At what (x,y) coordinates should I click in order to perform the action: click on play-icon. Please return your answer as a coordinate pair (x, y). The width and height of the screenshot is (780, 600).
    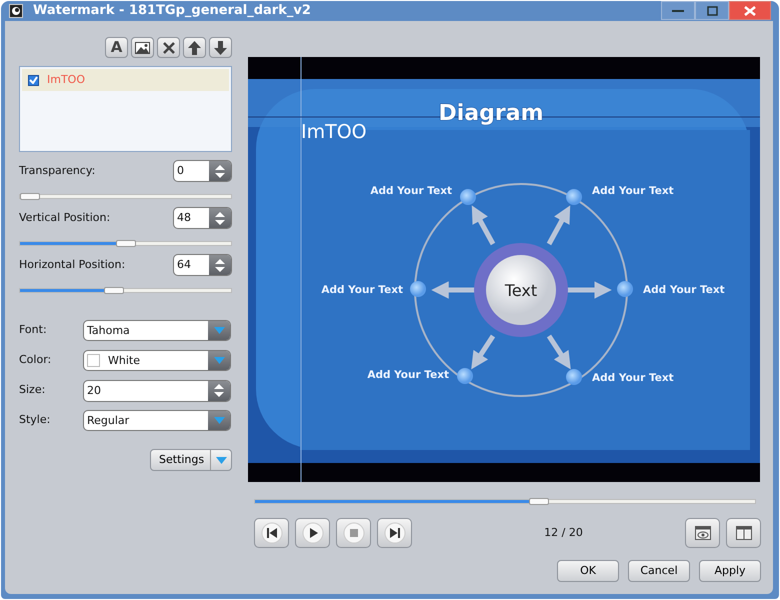
    Looking at the image, I should click on (313, 533).